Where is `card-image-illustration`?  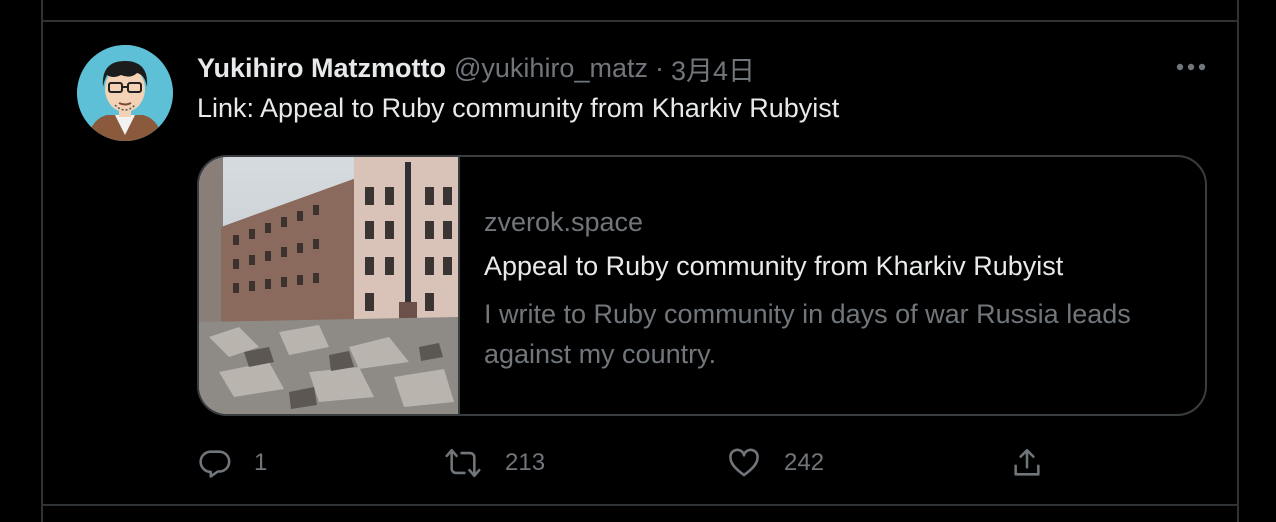 card-image-illustration is located at coordinates (328, 285).